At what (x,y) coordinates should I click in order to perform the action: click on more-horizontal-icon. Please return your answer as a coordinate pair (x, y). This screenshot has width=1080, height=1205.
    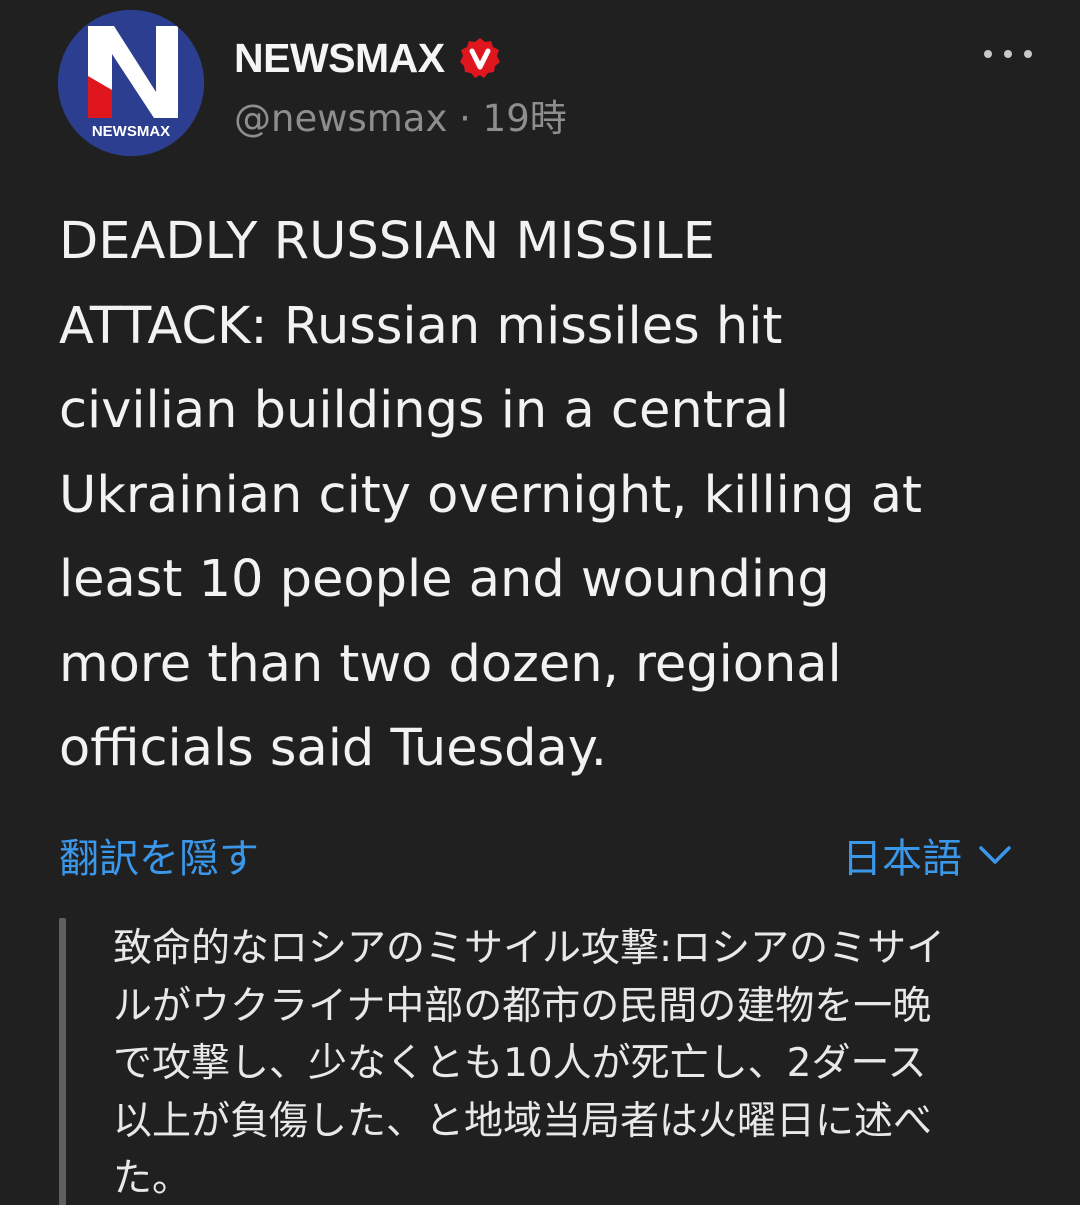
    Looking at the image, I should click on (988, 54).